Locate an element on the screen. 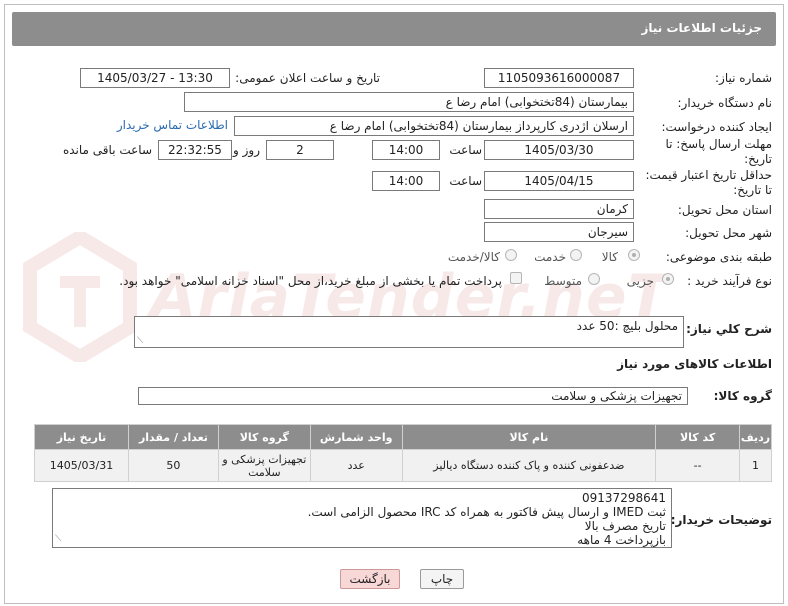 The height and width of the screenshot is (606, 788). cell-quantity: 50 is located at coordinates (173, 465).